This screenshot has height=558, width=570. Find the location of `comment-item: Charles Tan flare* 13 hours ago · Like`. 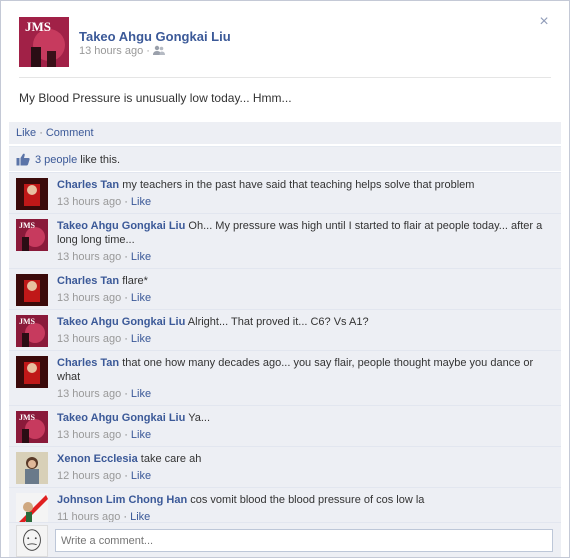

comment-item: Charles Tan flare* 13 hours ago · Like is located at coordinates (285, 288).